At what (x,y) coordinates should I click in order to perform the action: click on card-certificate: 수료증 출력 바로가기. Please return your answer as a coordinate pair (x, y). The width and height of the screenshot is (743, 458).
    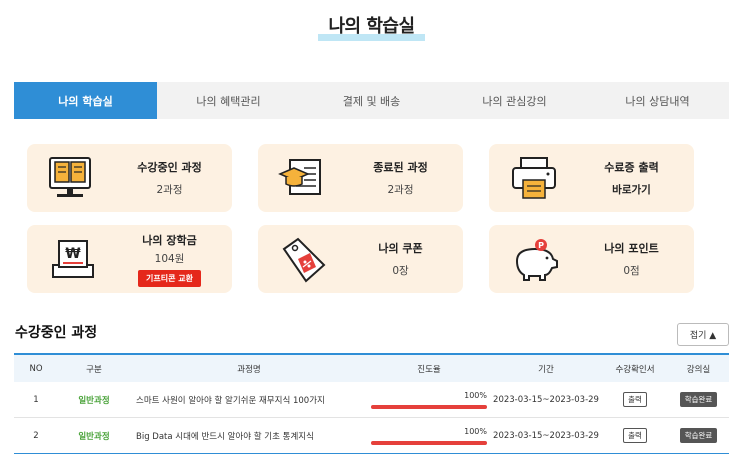
    Looking at the image, I should click on (591, 178).